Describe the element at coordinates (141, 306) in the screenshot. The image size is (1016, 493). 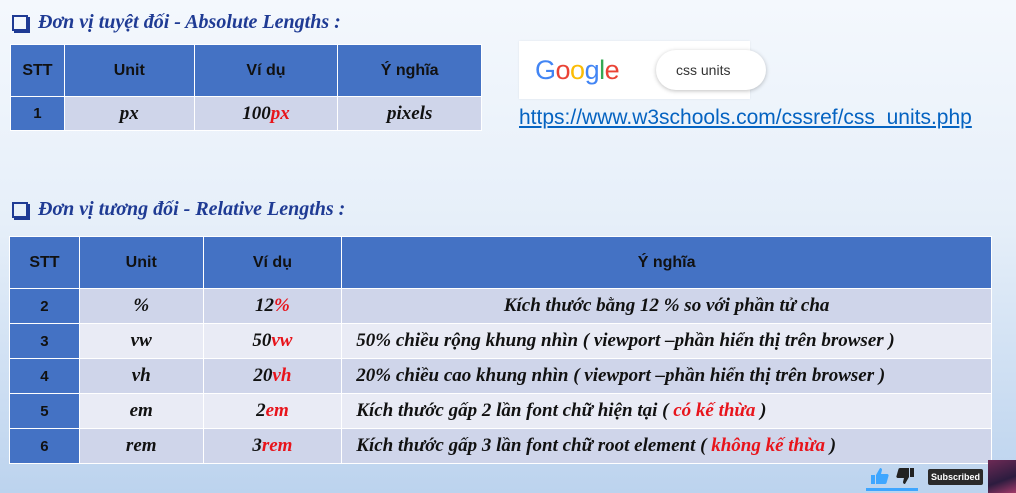
I see `unit-cell: %` at that location.